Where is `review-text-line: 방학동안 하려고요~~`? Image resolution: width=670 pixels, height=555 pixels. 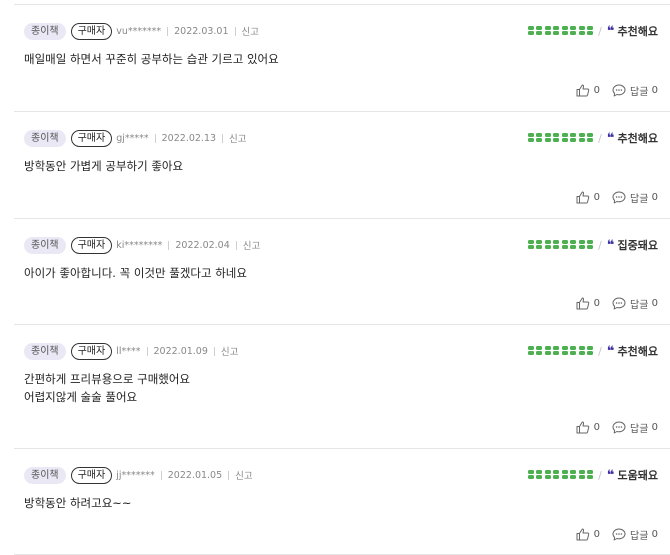 review-text-line: 방학동안 하려고요~~ is located at coordinates (78, 503).